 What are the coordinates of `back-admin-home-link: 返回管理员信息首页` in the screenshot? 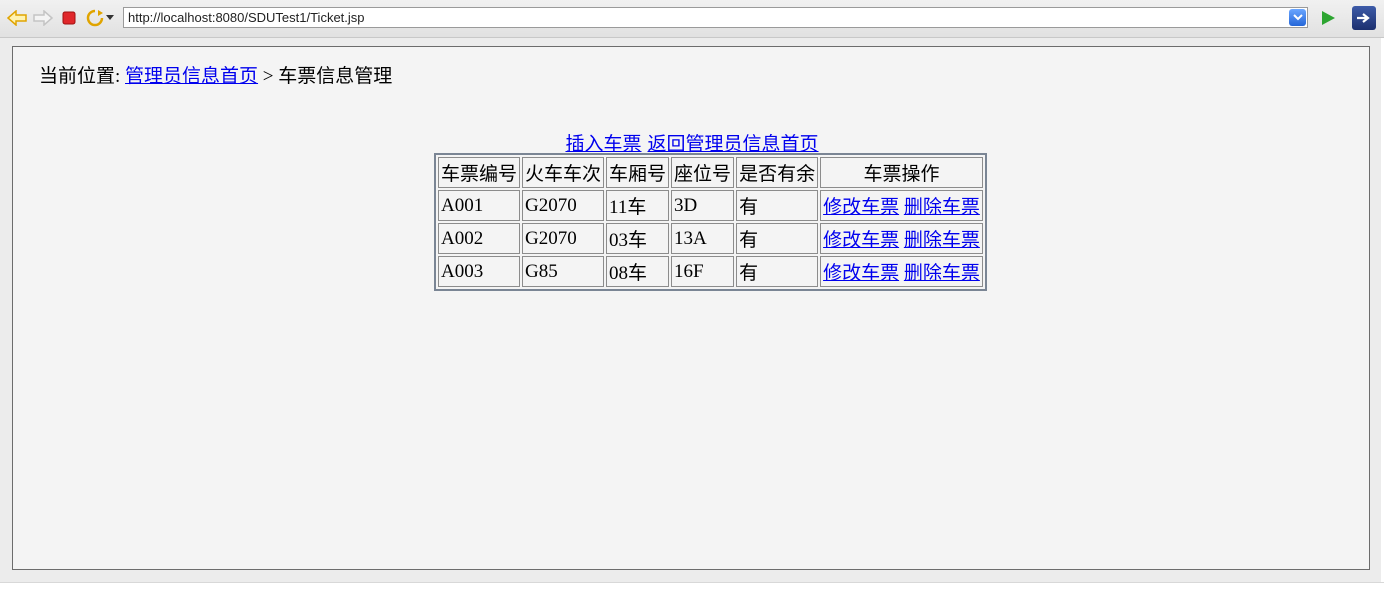 It's located at (733, 144).